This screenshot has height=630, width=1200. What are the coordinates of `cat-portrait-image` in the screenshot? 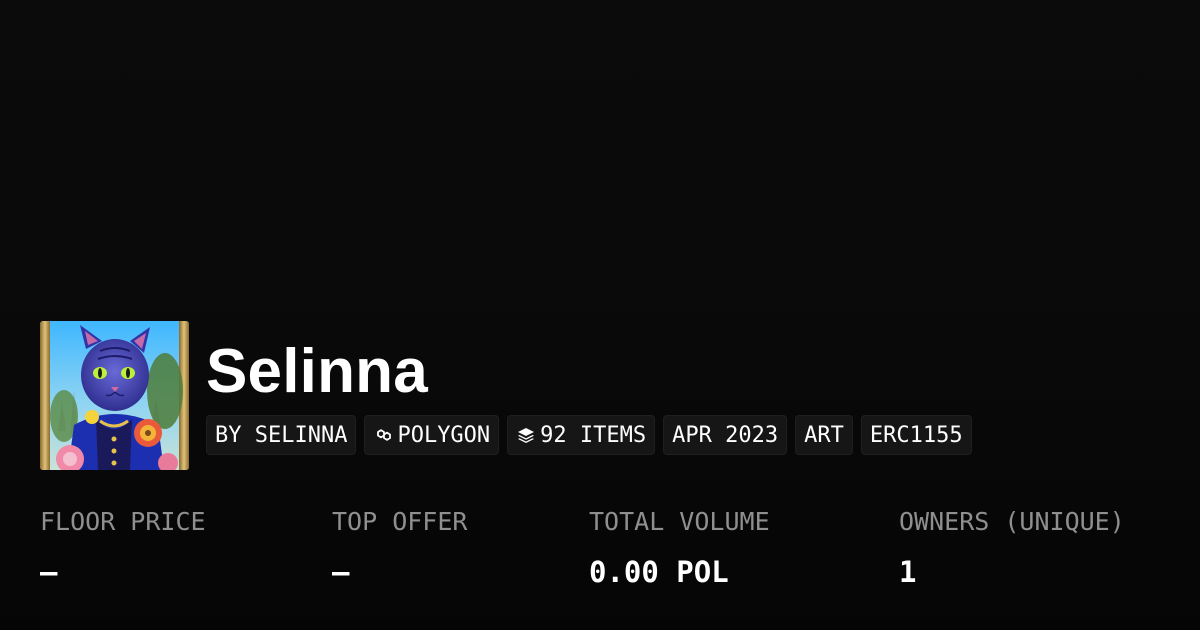 It's located at (114, 395).